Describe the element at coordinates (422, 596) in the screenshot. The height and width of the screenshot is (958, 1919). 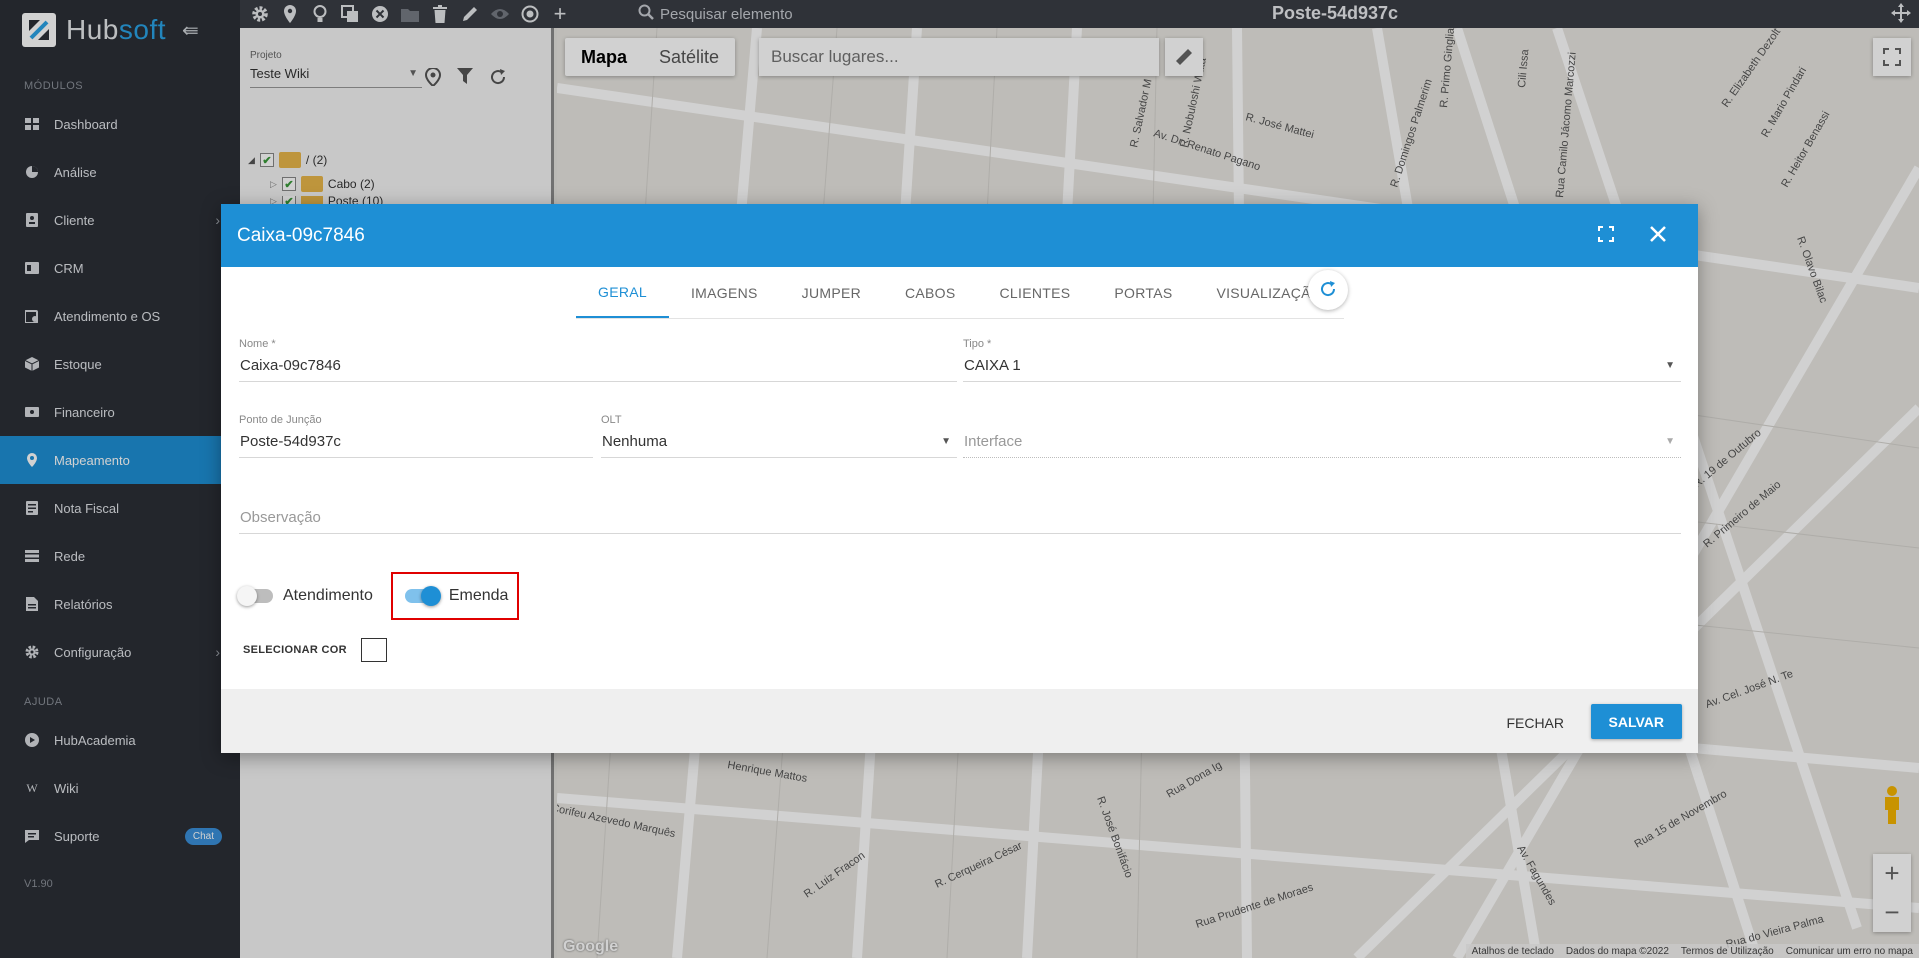
I see `emenda-switch` at that location.